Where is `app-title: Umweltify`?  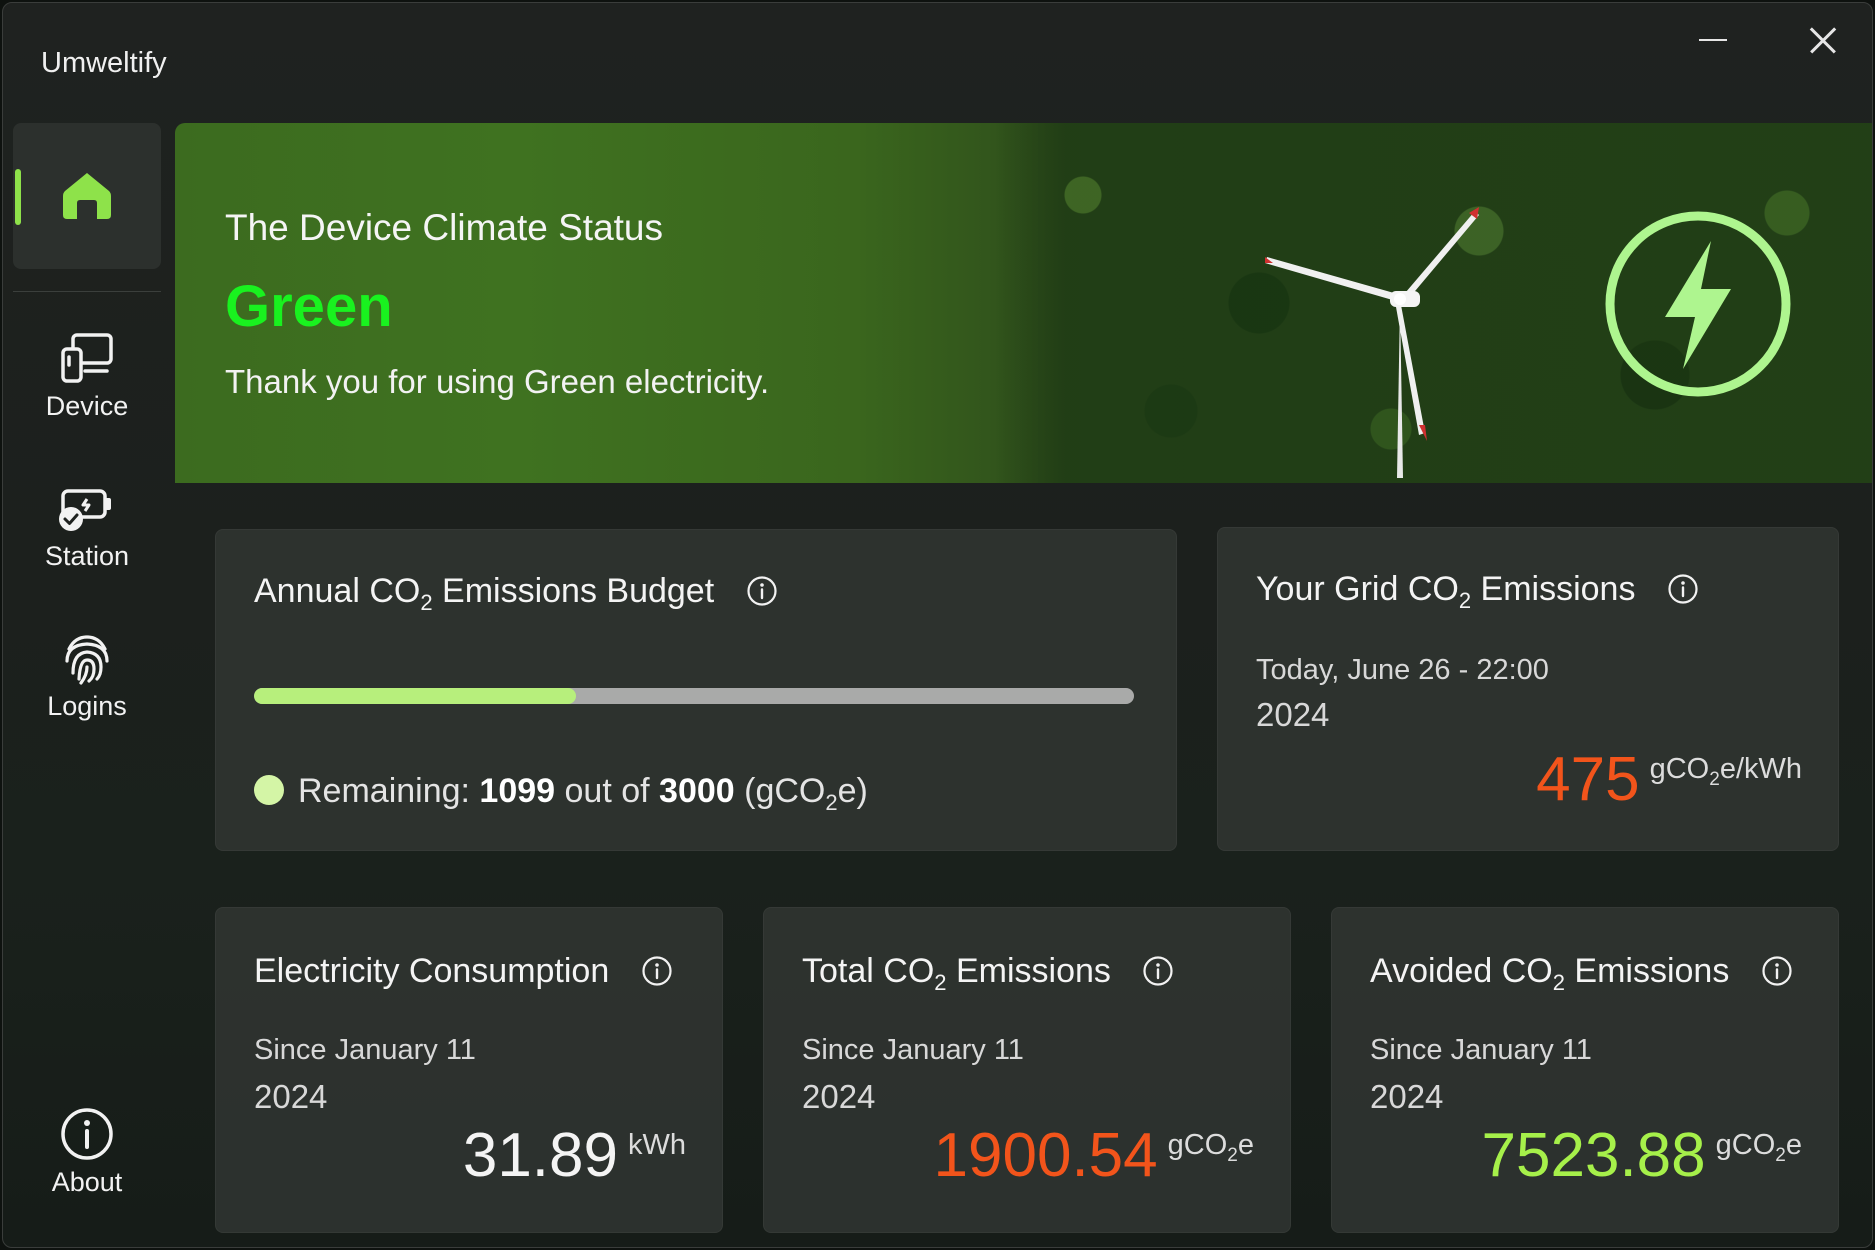 app-title: Umweltify is located at coordinates (104, 63).